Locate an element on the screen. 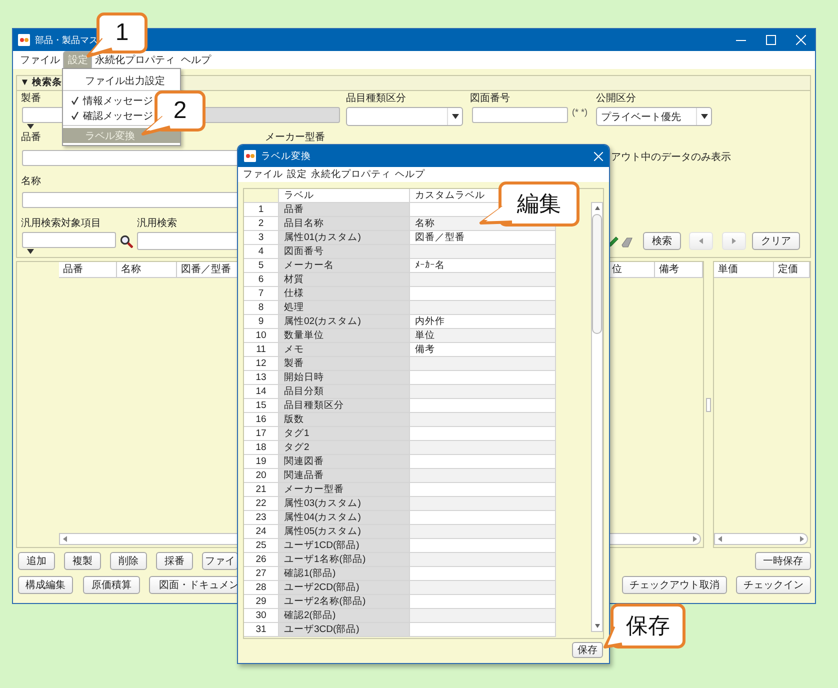 This screenshot has width=838, height=688. row-number: 14 is located at coordinates (261, 392).